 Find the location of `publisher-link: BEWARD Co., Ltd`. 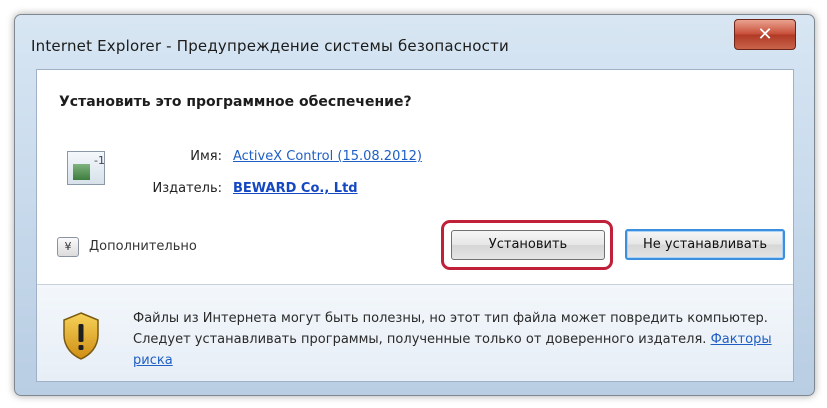

publisher-link: BEWARD Co., Ltd is located at coordinates (295, 188).